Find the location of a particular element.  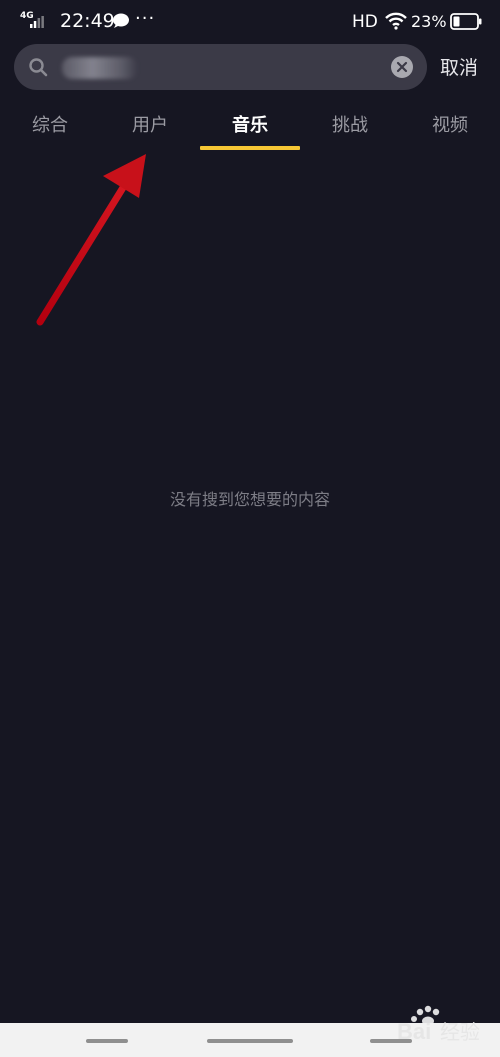

search-result-tabs: 综合 用户 音乐 挑战 视频 is located at coordinates (250, 131).